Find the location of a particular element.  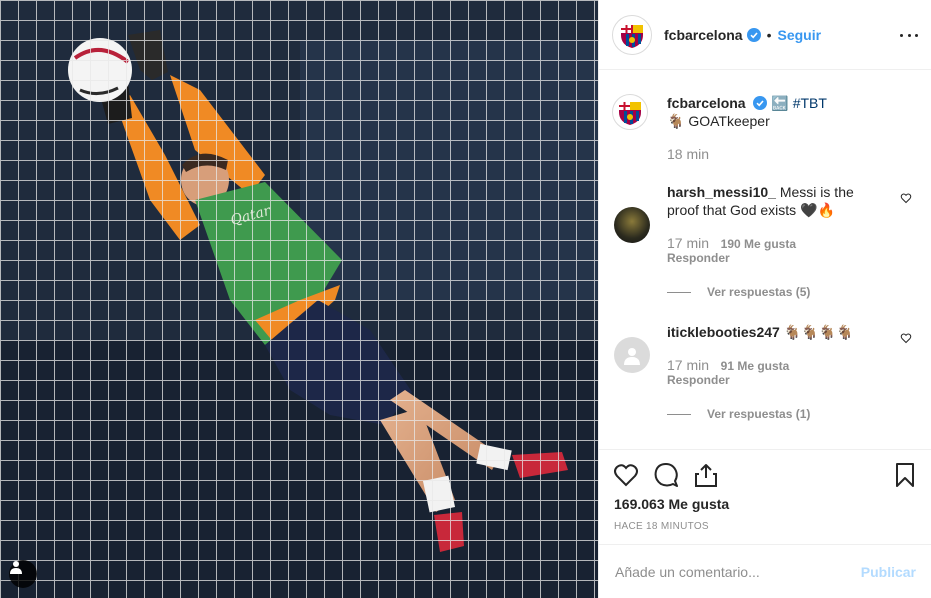

view-replies-label: Ver respuestas (1) is located at coordinates (759, 414).